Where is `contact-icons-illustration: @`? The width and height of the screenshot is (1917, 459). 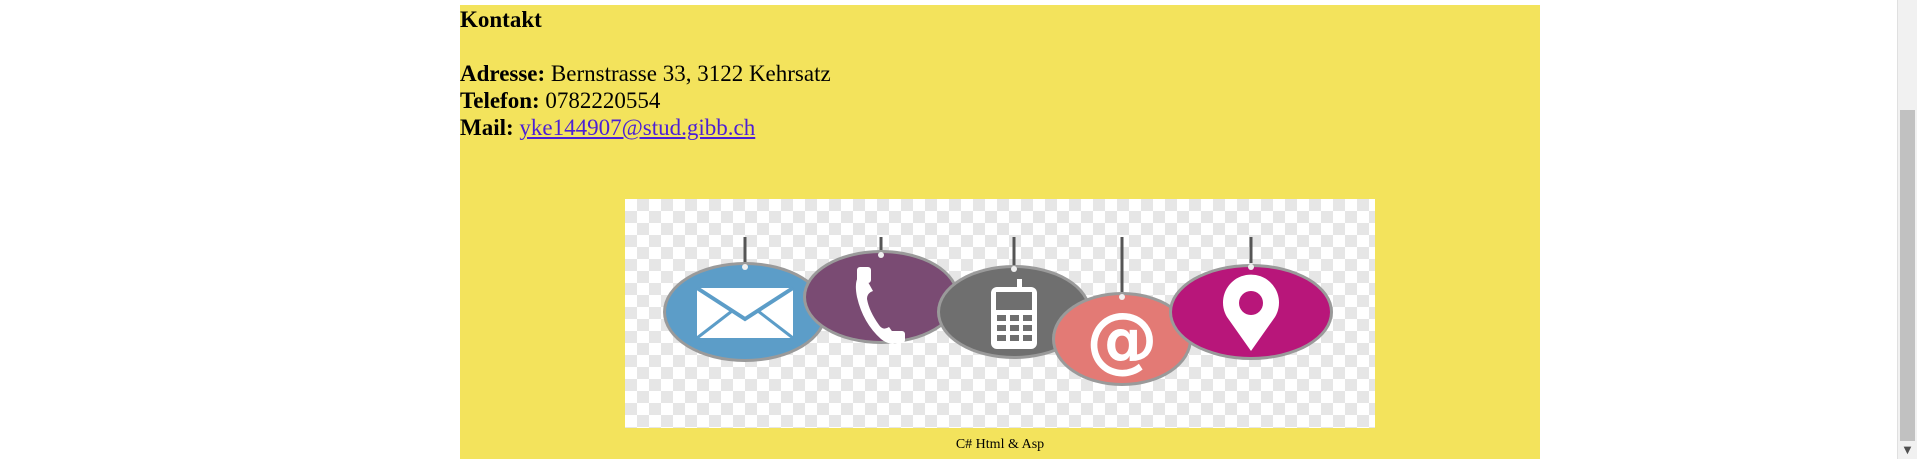 contact-icons-illustration: @ is located at coordinates (998, 311).